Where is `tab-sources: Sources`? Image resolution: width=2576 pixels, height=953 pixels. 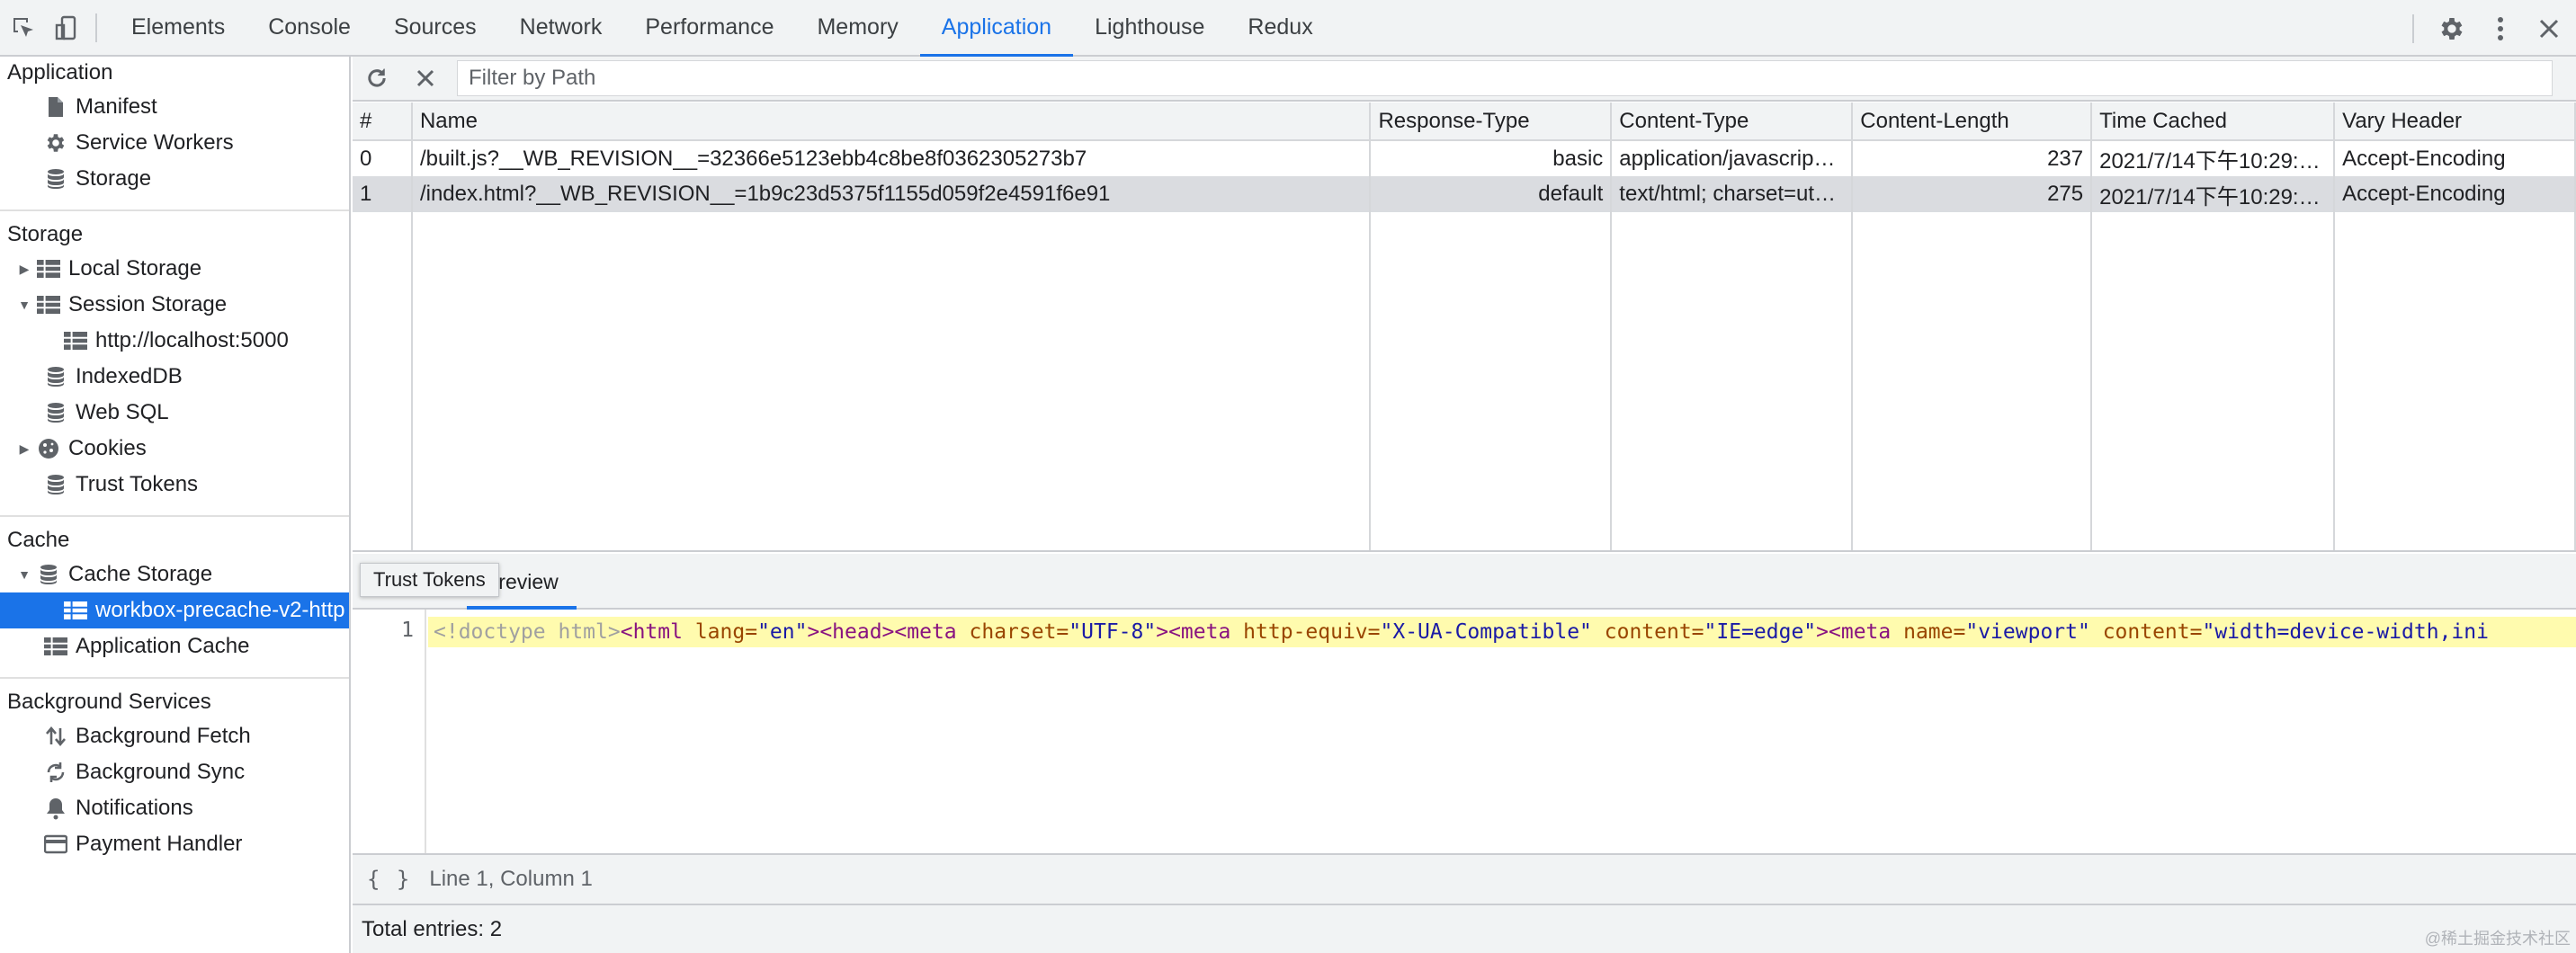
tab-sources: Sources is located at coordinates (435, 28).